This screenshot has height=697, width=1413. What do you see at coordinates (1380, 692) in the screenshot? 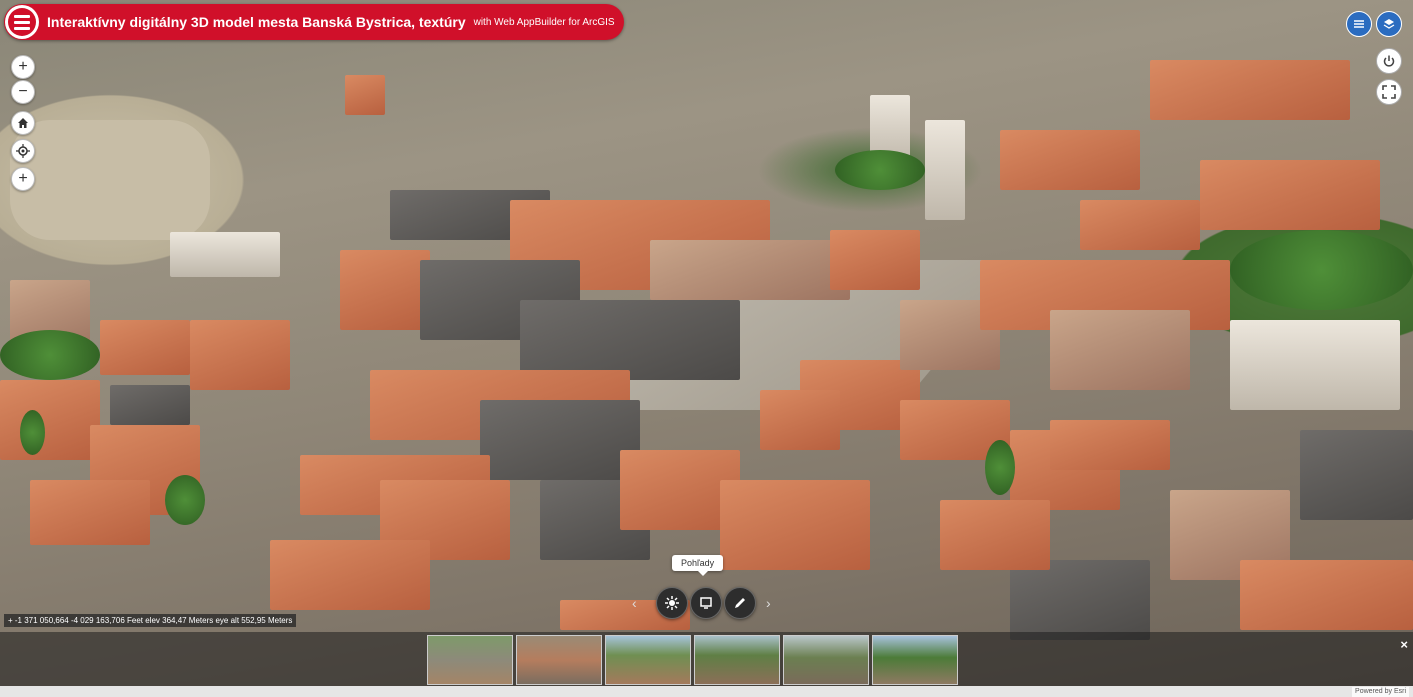
I see `esri-attribution: Powered by Esri` at bounding box center [1380, 692].